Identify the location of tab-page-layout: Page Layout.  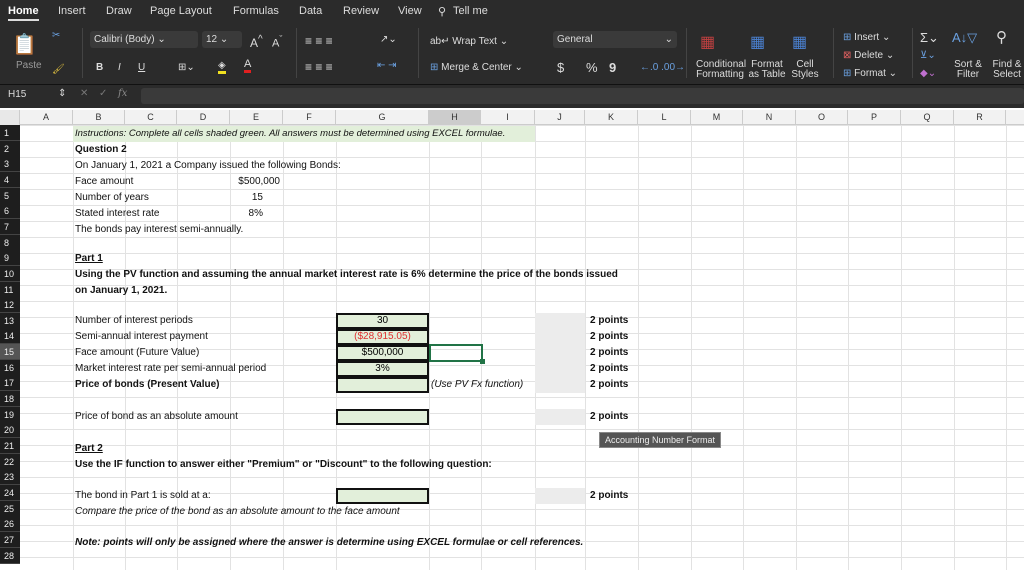
(181, 11).